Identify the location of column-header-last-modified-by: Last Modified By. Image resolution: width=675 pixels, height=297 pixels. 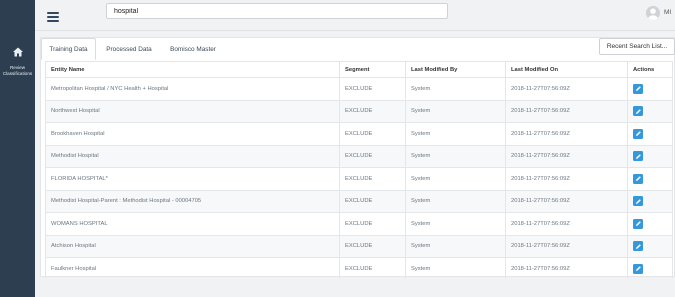
(455, 69).